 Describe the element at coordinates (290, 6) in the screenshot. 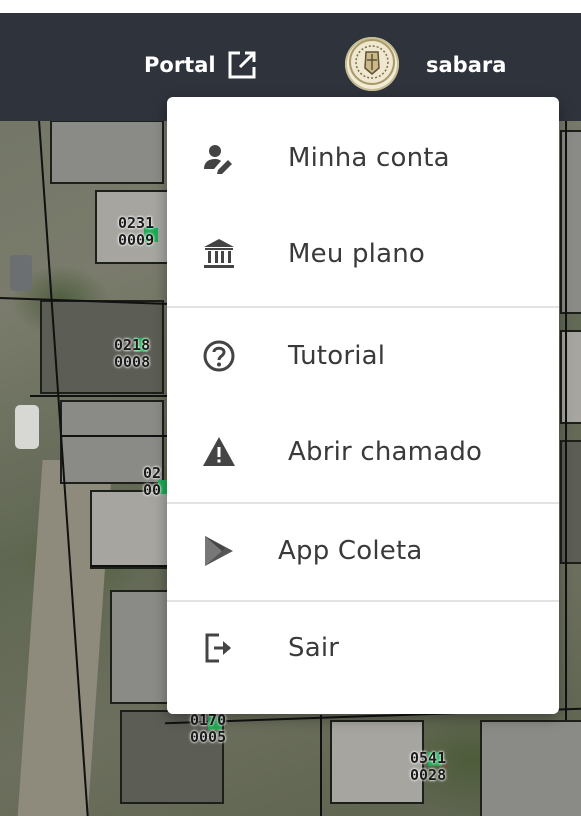

I see `top-strip` at that location.